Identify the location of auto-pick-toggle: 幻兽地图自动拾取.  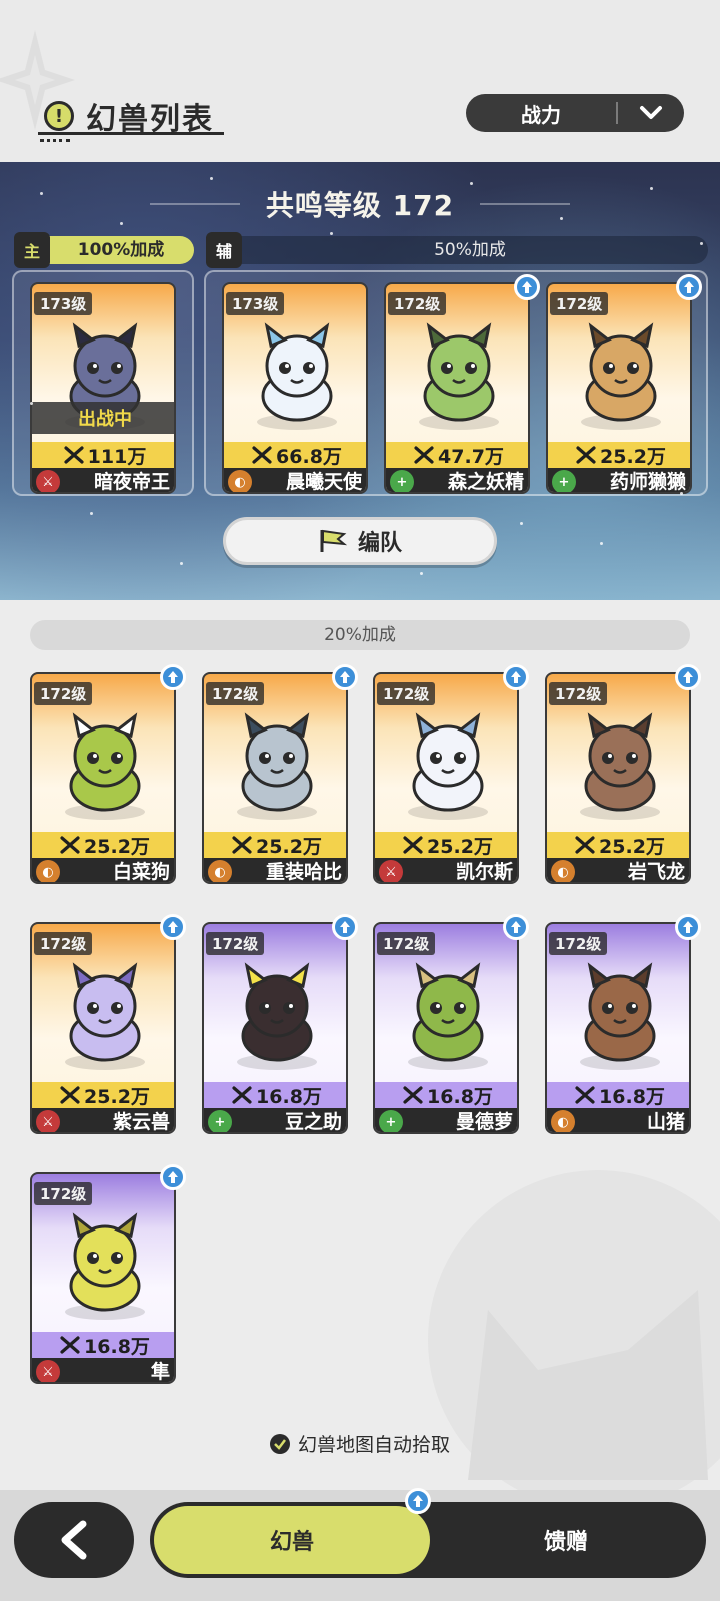
(360, 1443).